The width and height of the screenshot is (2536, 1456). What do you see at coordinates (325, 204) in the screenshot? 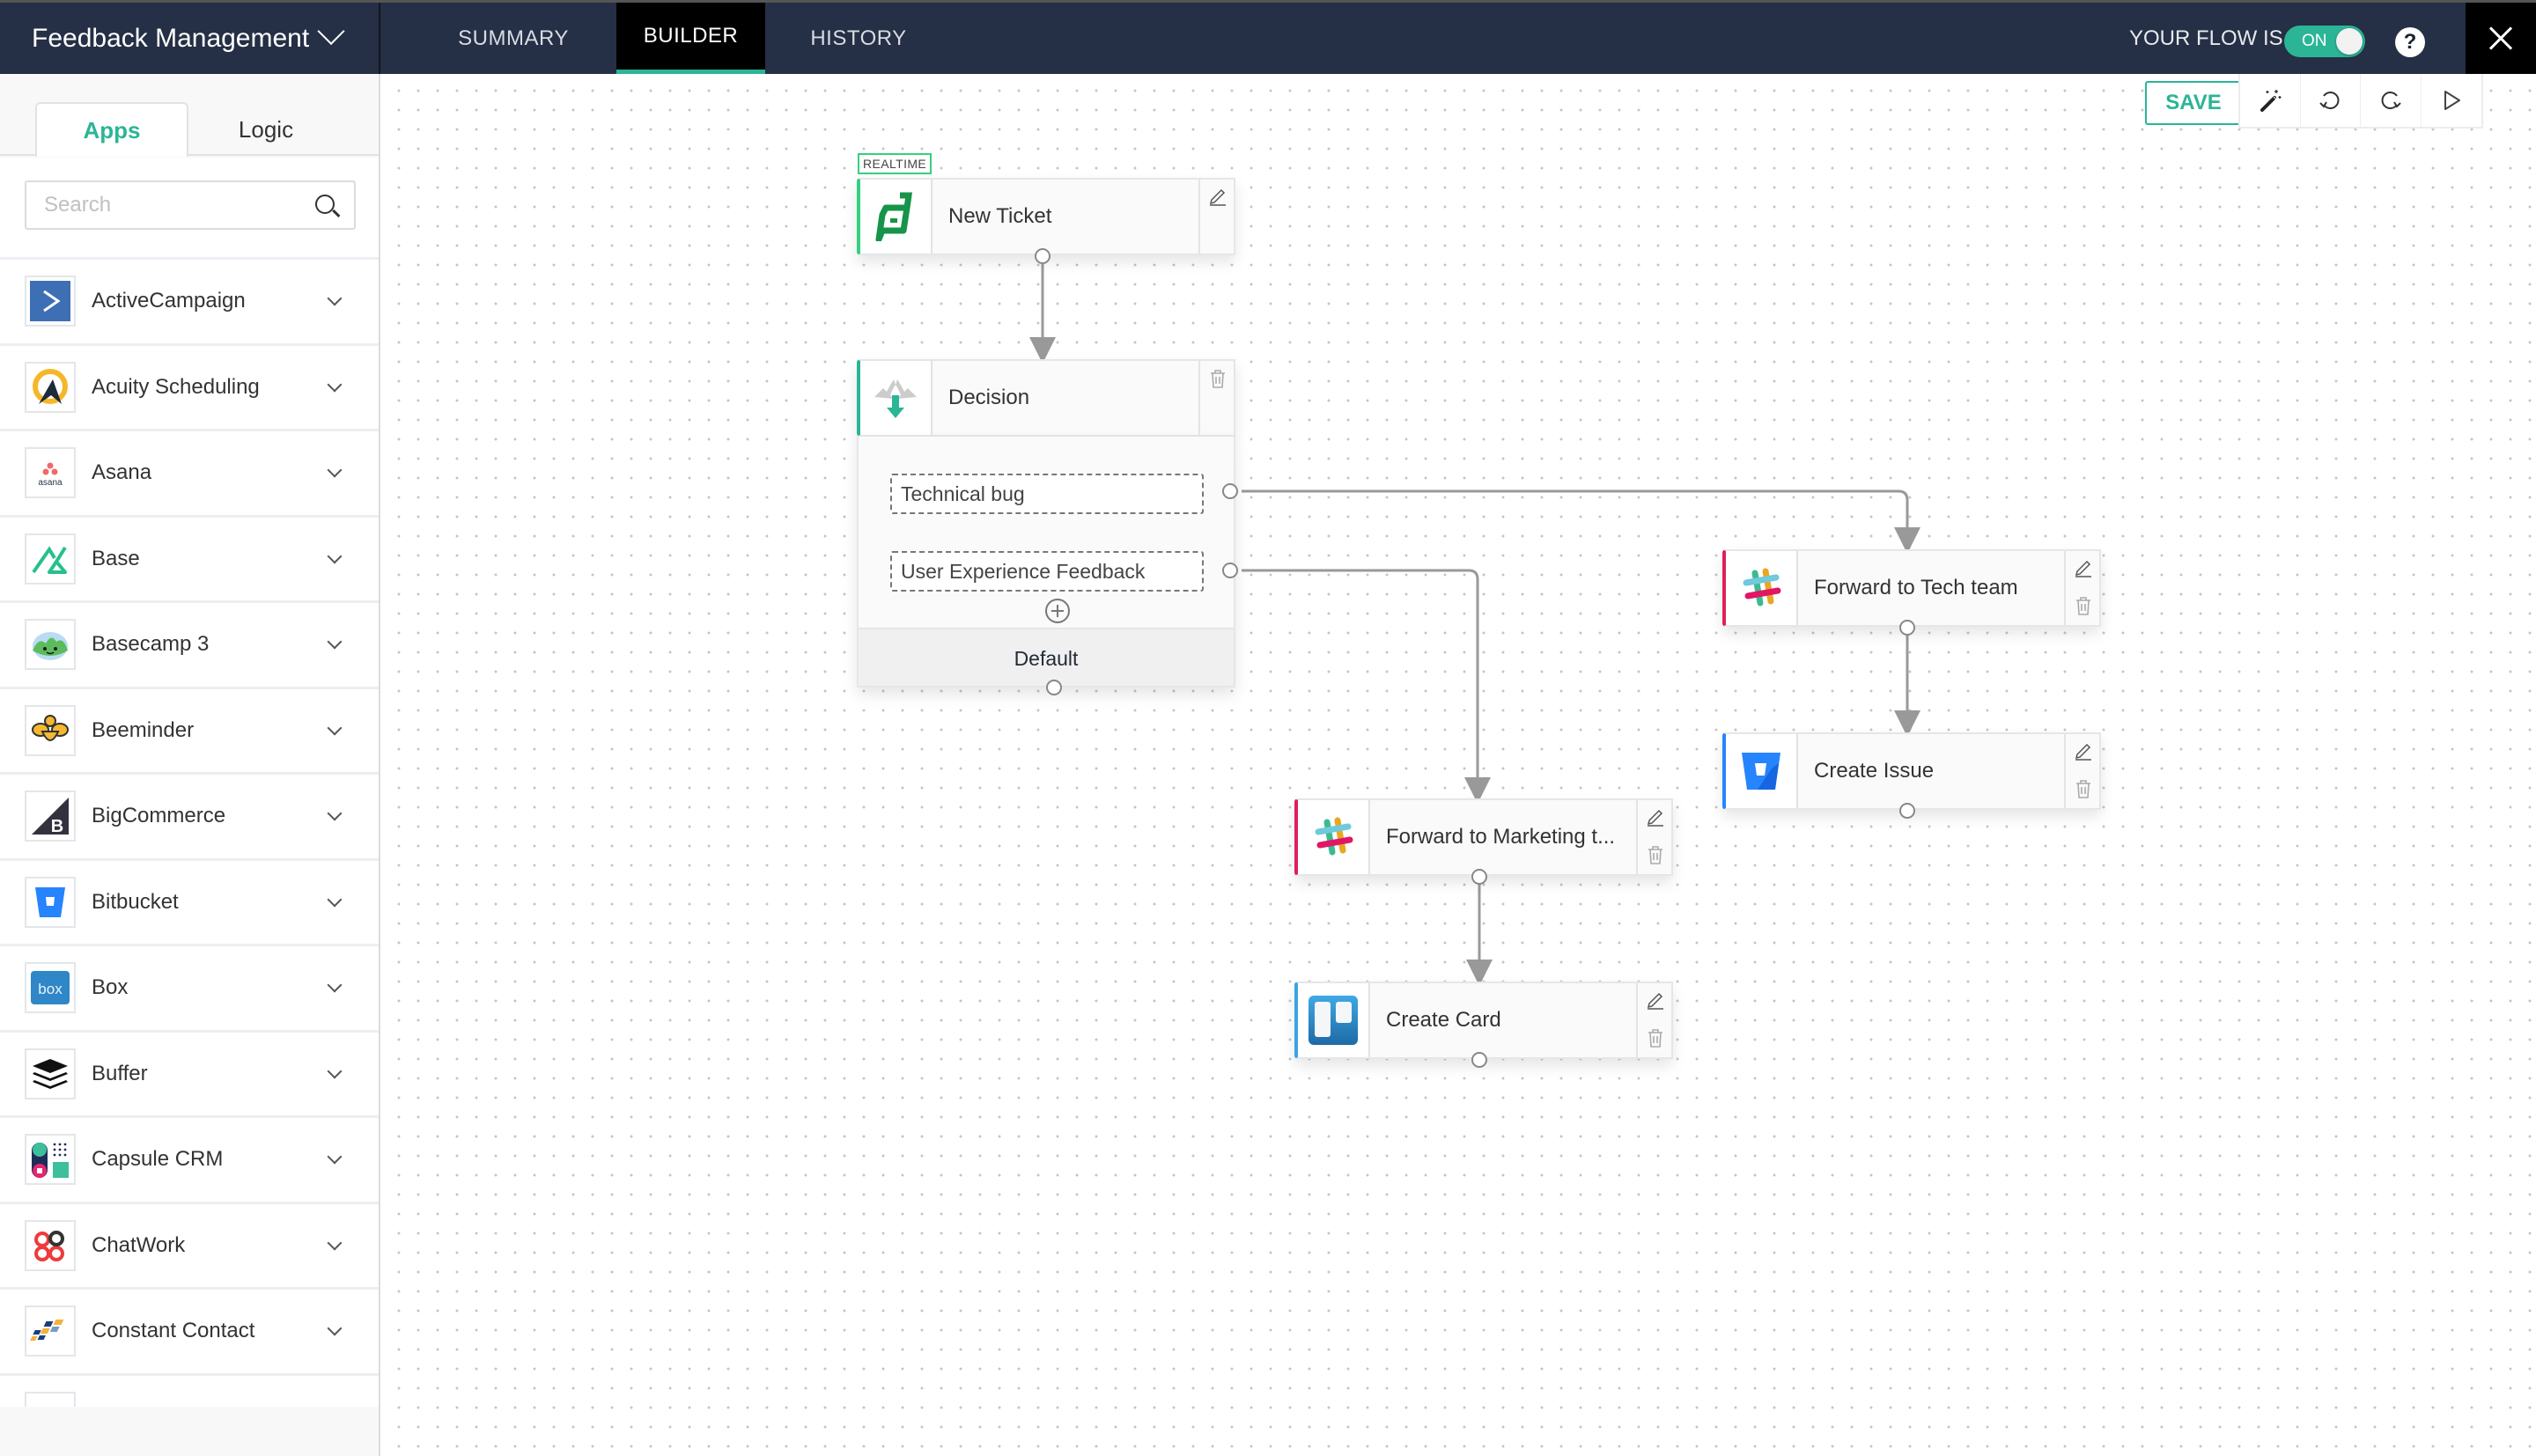
I see `search-icon` at bounding box center [325, 204].